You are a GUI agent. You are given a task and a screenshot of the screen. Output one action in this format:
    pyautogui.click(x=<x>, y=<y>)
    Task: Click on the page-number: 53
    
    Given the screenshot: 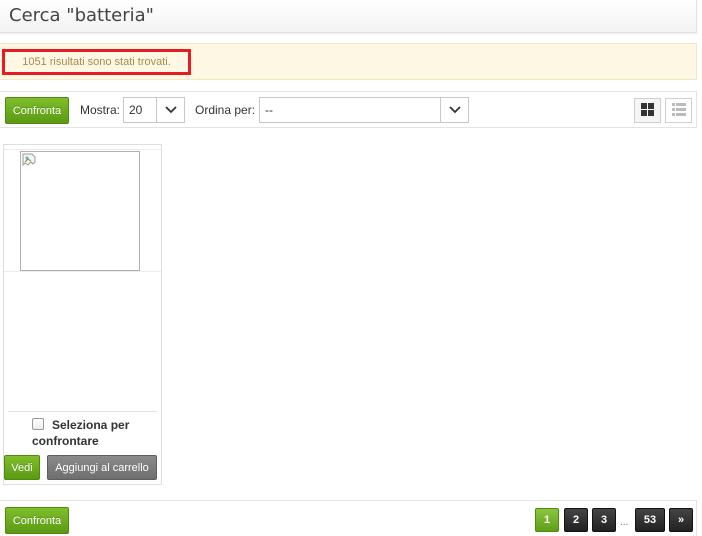 What is the action you would take?
    pyautogui.click(x=650, y=520)
    